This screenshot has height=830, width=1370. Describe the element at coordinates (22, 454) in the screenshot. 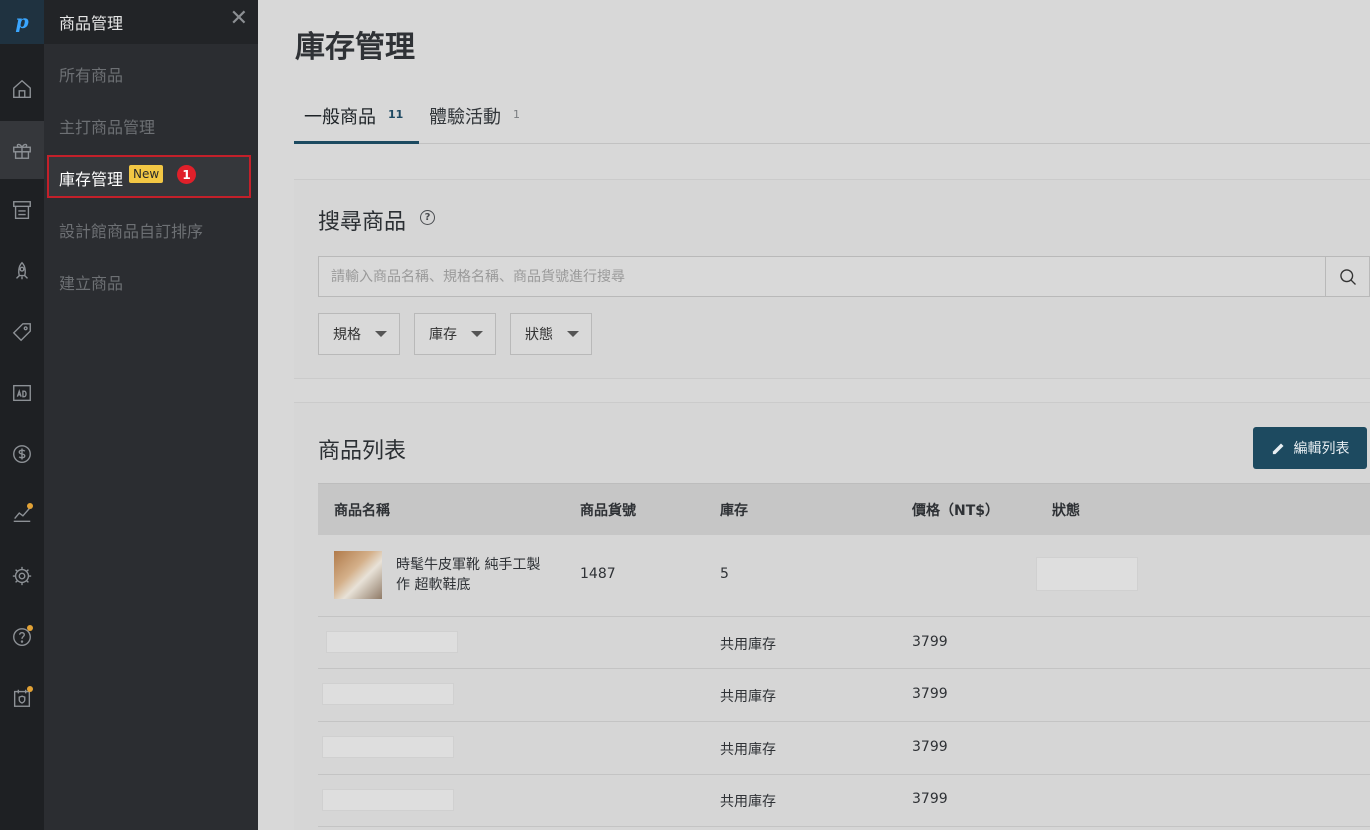

I see `dollar-icon` at that location.